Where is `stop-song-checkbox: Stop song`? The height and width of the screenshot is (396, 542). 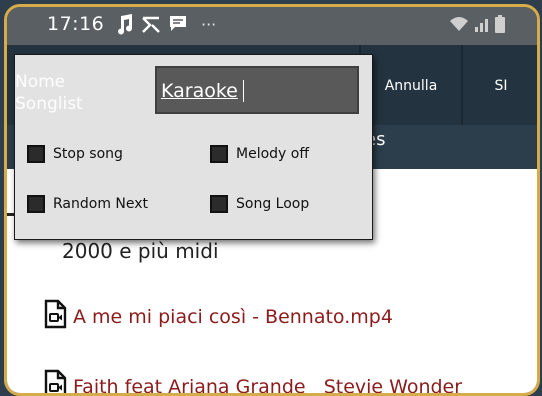
stop-song-checkbox: Stop song is located at coordinates (75, 154).